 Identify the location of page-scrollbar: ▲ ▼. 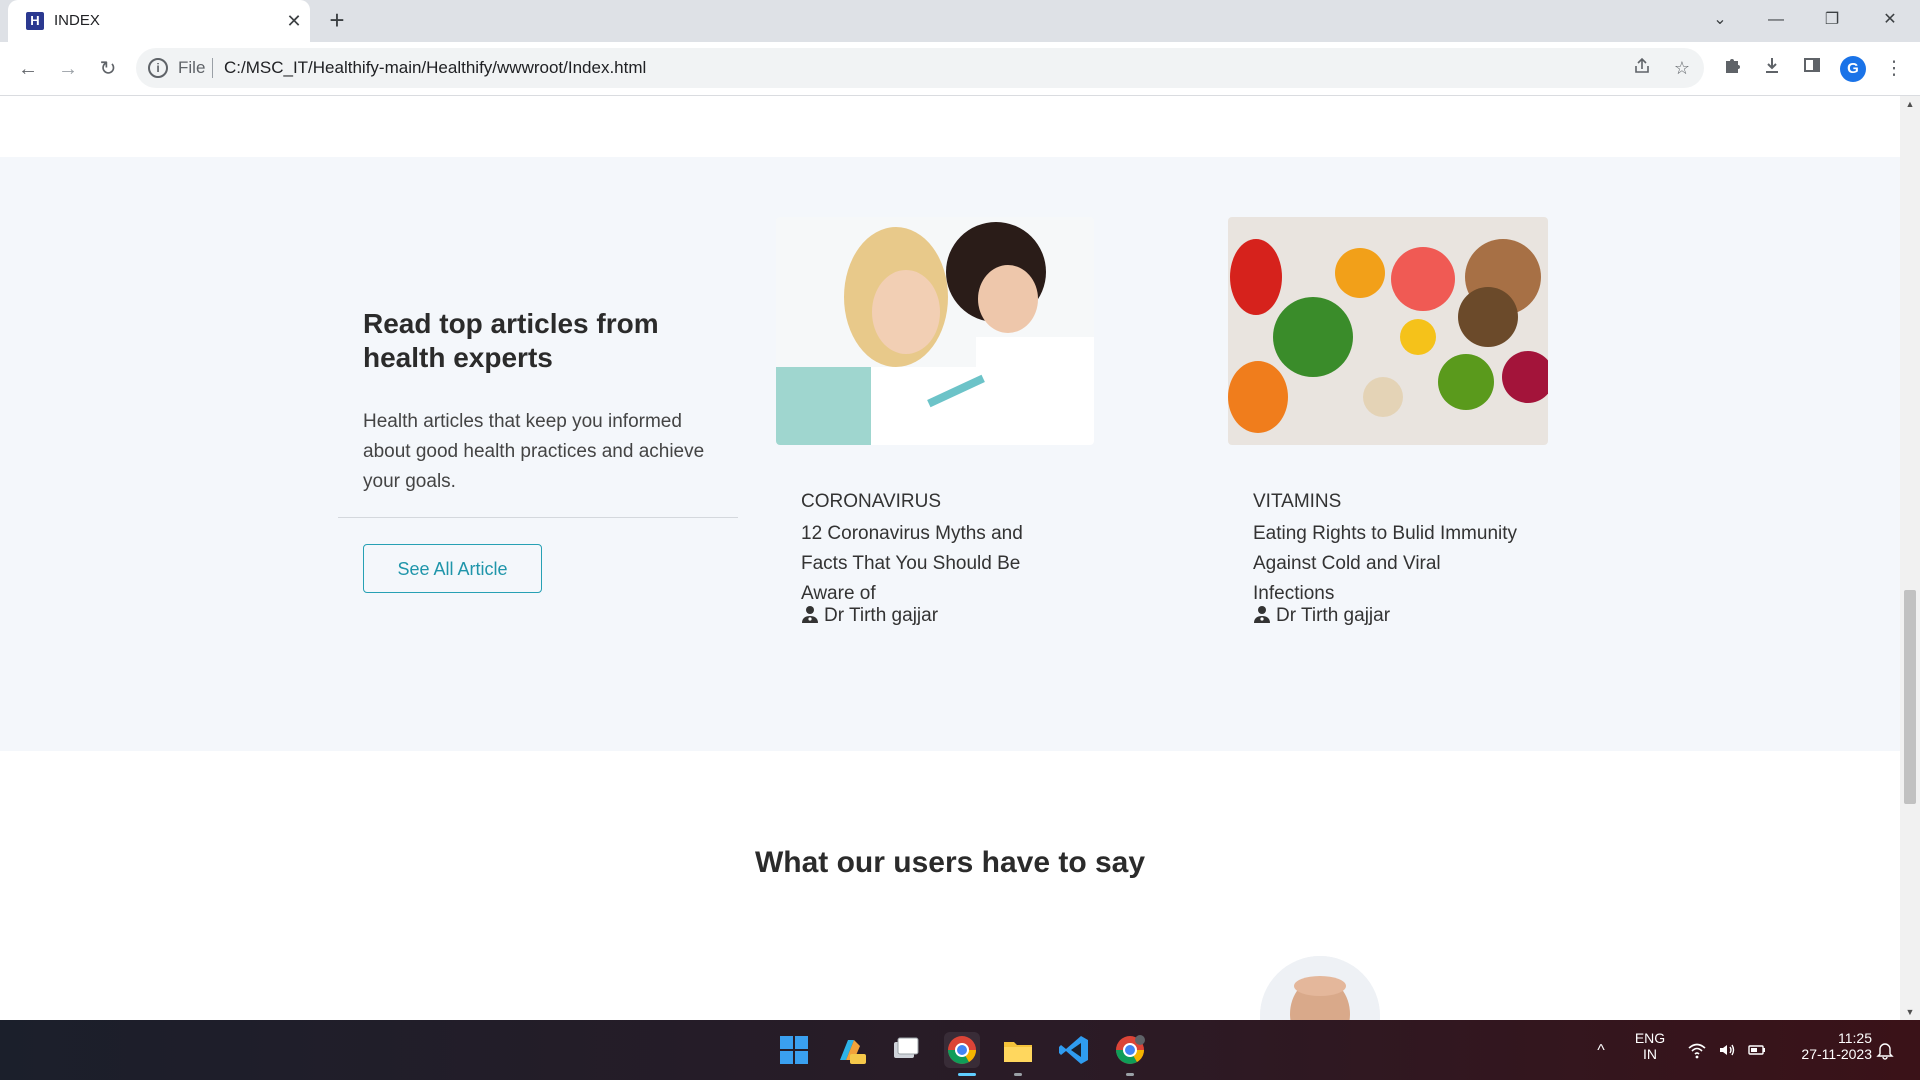
(1910, 558).